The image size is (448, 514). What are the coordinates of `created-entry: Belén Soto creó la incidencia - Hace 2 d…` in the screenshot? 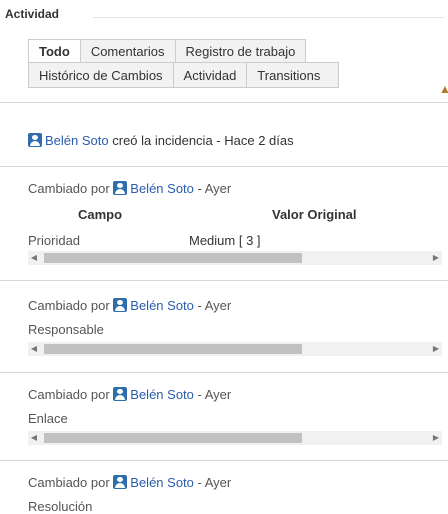 It's located at (161, 140).